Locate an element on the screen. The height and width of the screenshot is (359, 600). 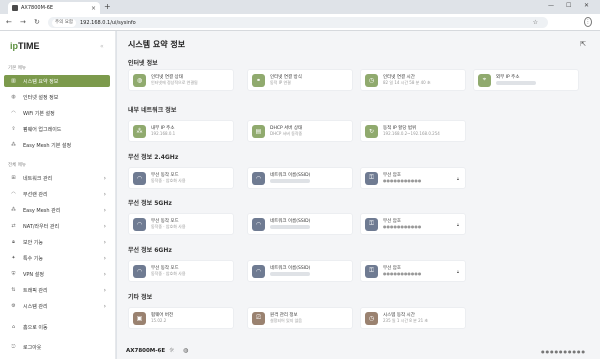
sidebar-item-security: 🔒︎ 보안 기능 › is located at coordinates (57, 242).